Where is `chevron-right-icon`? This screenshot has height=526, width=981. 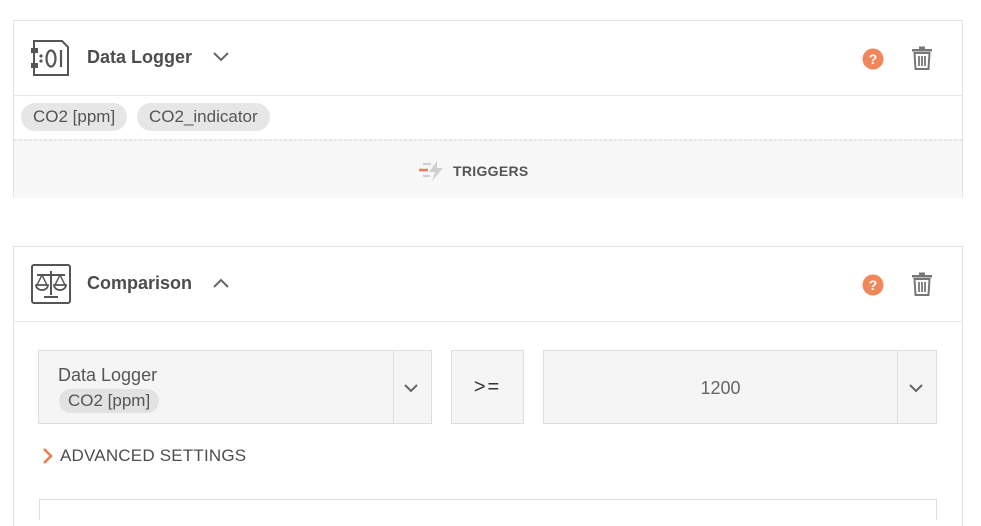
chevron-right-icon is located at coordinates (48, 456).